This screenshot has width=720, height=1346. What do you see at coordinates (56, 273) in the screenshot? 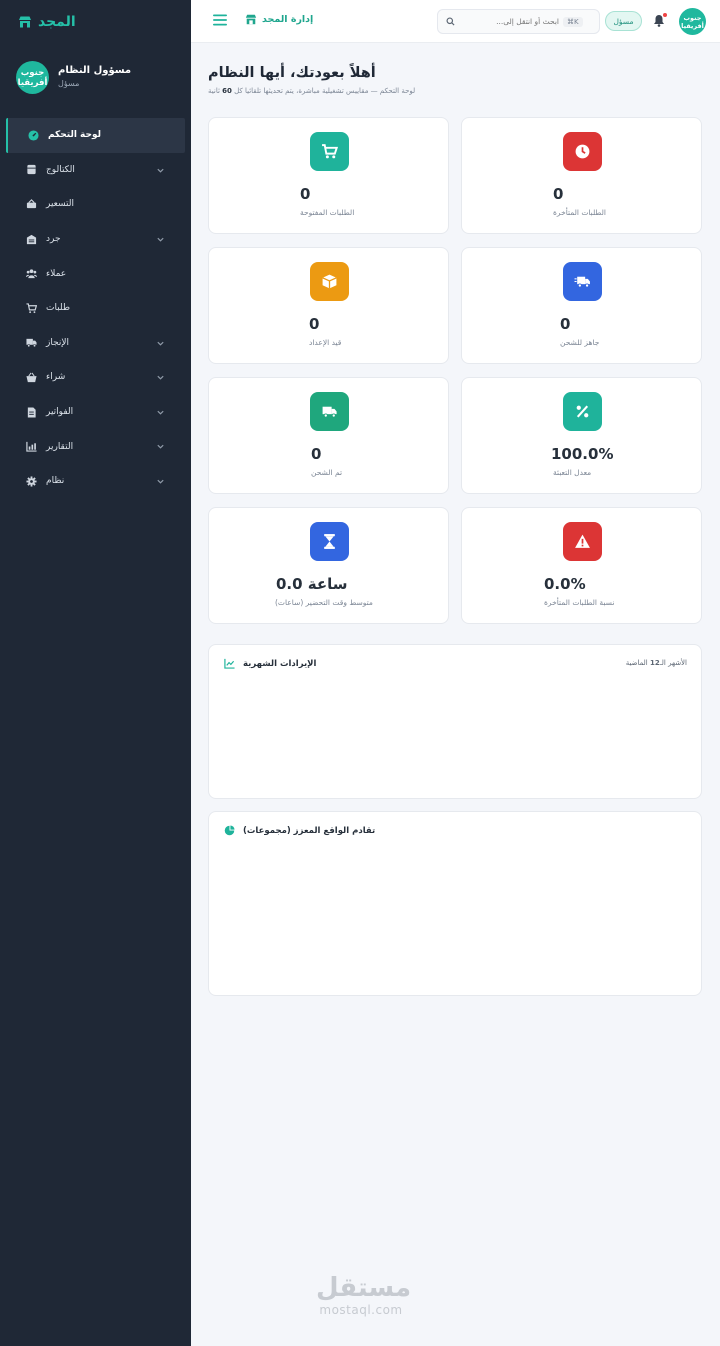
I see `sidebar-item-label: عملاء` at bounding box center [56, 273].